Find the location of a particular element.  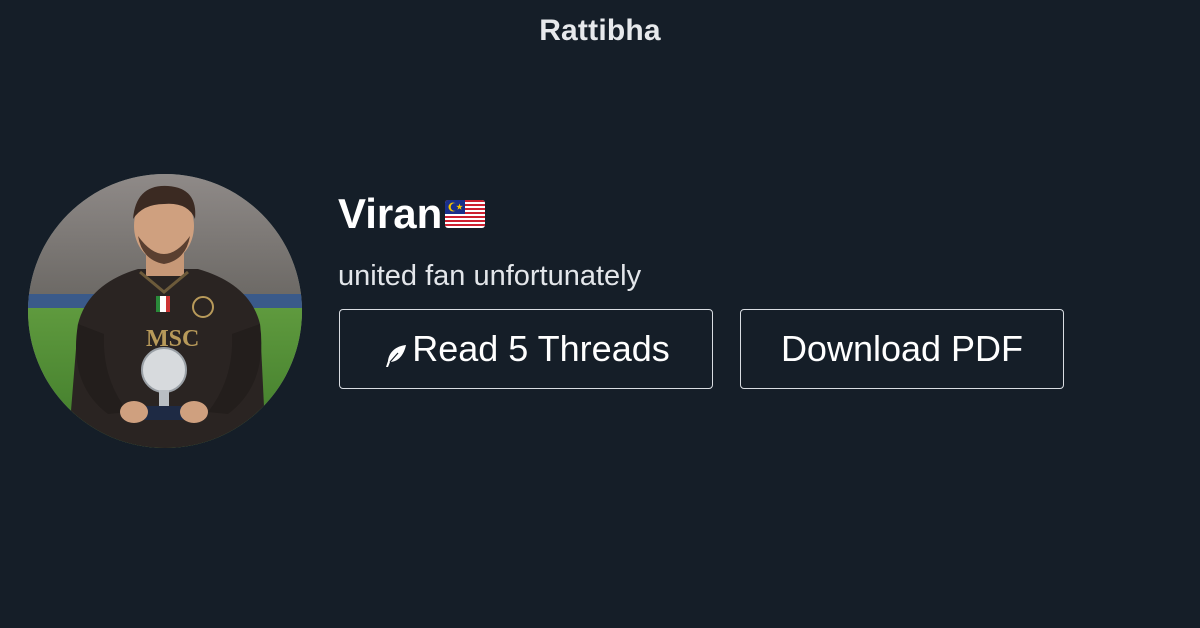

action-buttons: Read 5 Threads Download PDF is located at coordinates (701, 349).